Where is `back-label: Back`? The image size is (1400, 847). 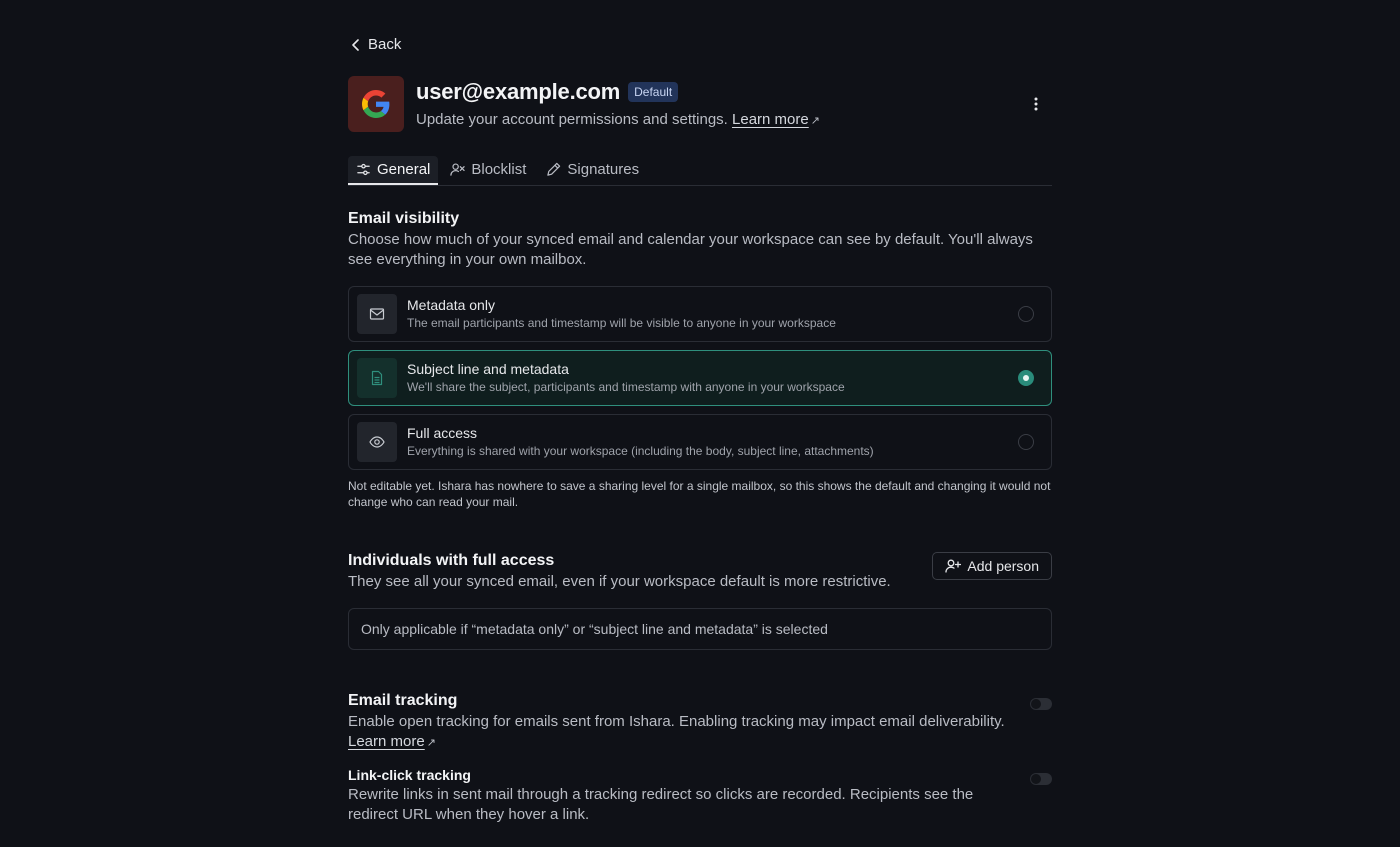
back-label: Back is located at coordinates (385, 44).